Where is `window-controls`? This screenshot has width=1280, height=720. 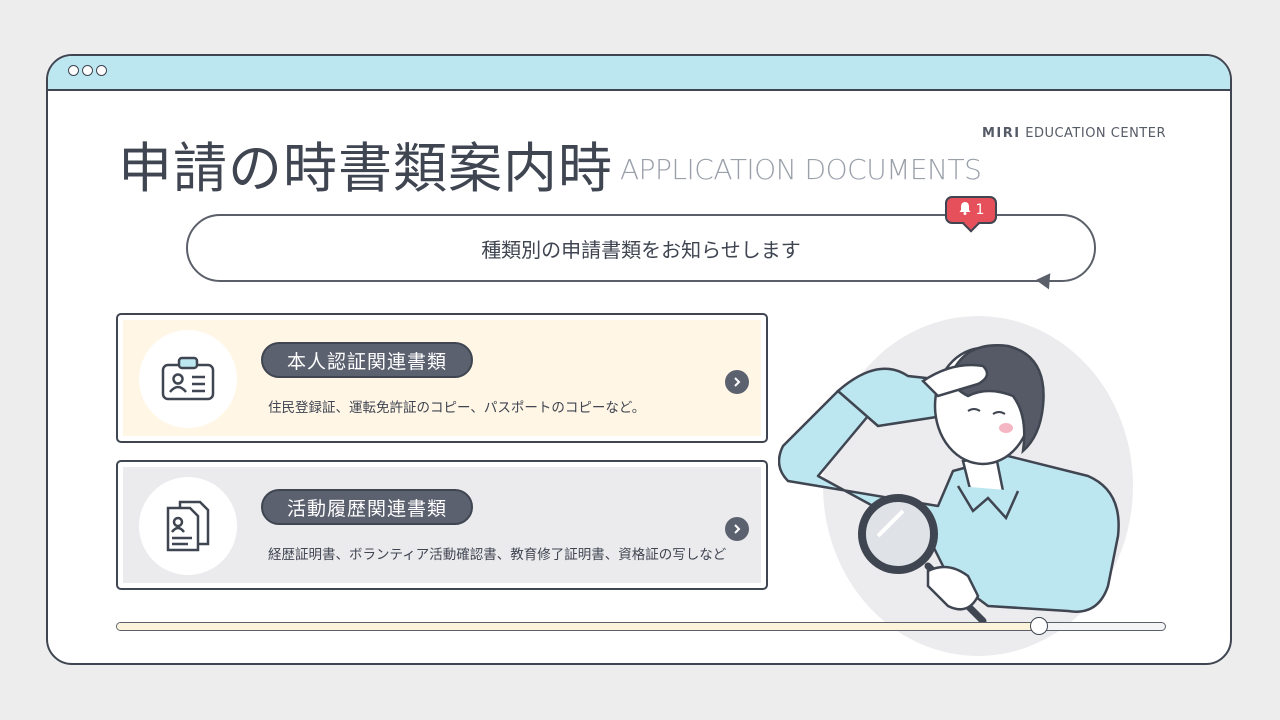
window-controls is located at coordinates (87, 70).